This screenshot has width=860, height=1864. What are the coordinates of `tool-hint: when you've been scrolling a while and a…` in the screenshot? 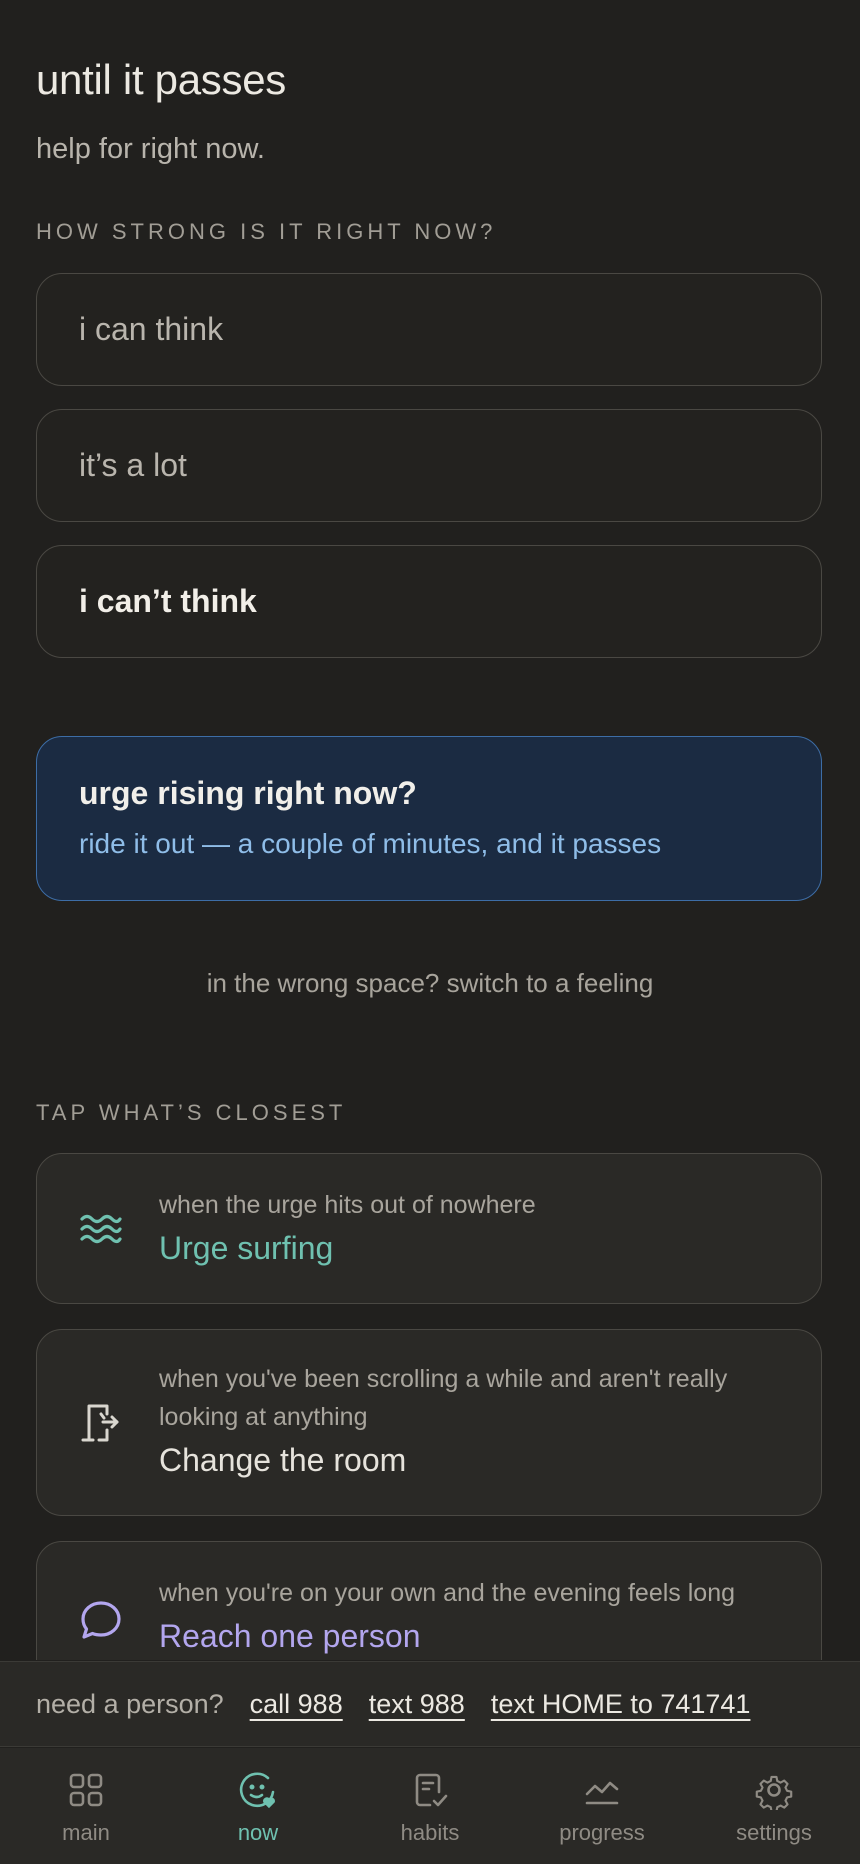 It's located at (443, 1398).